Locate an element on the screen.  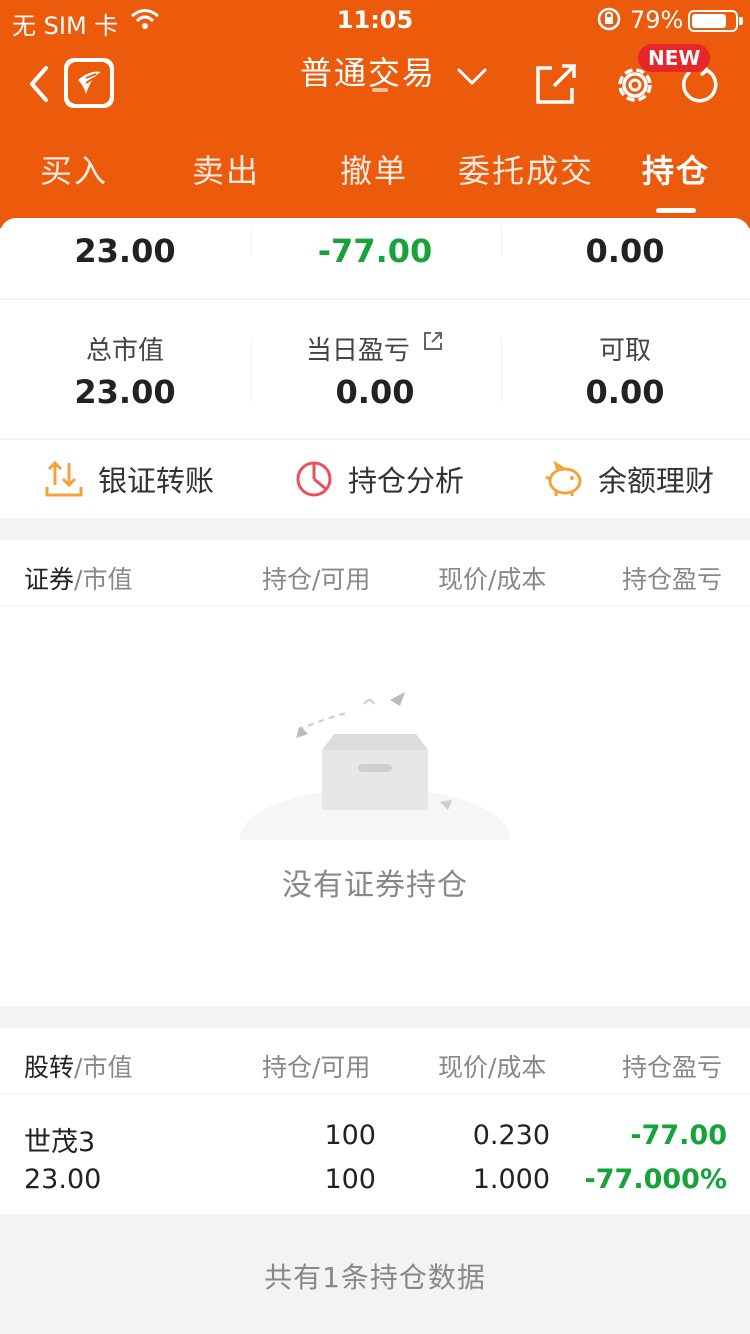
tab-orders-trades: 委托成交 is located at coordinates (526, 169).